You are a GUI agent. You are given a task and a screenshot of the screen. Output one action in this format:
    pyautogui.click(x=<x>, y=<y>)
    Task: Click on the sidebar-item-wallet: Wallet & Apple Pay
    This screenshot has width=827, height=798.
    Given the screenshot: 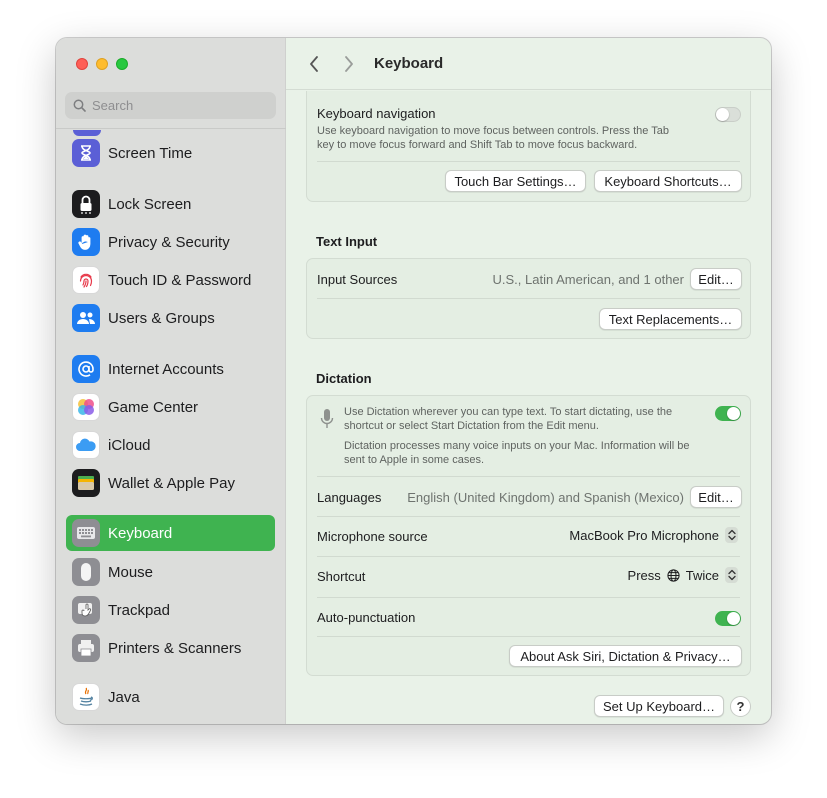 What is the action you would take?
    pyautogui.click(x=170, y=483)
    